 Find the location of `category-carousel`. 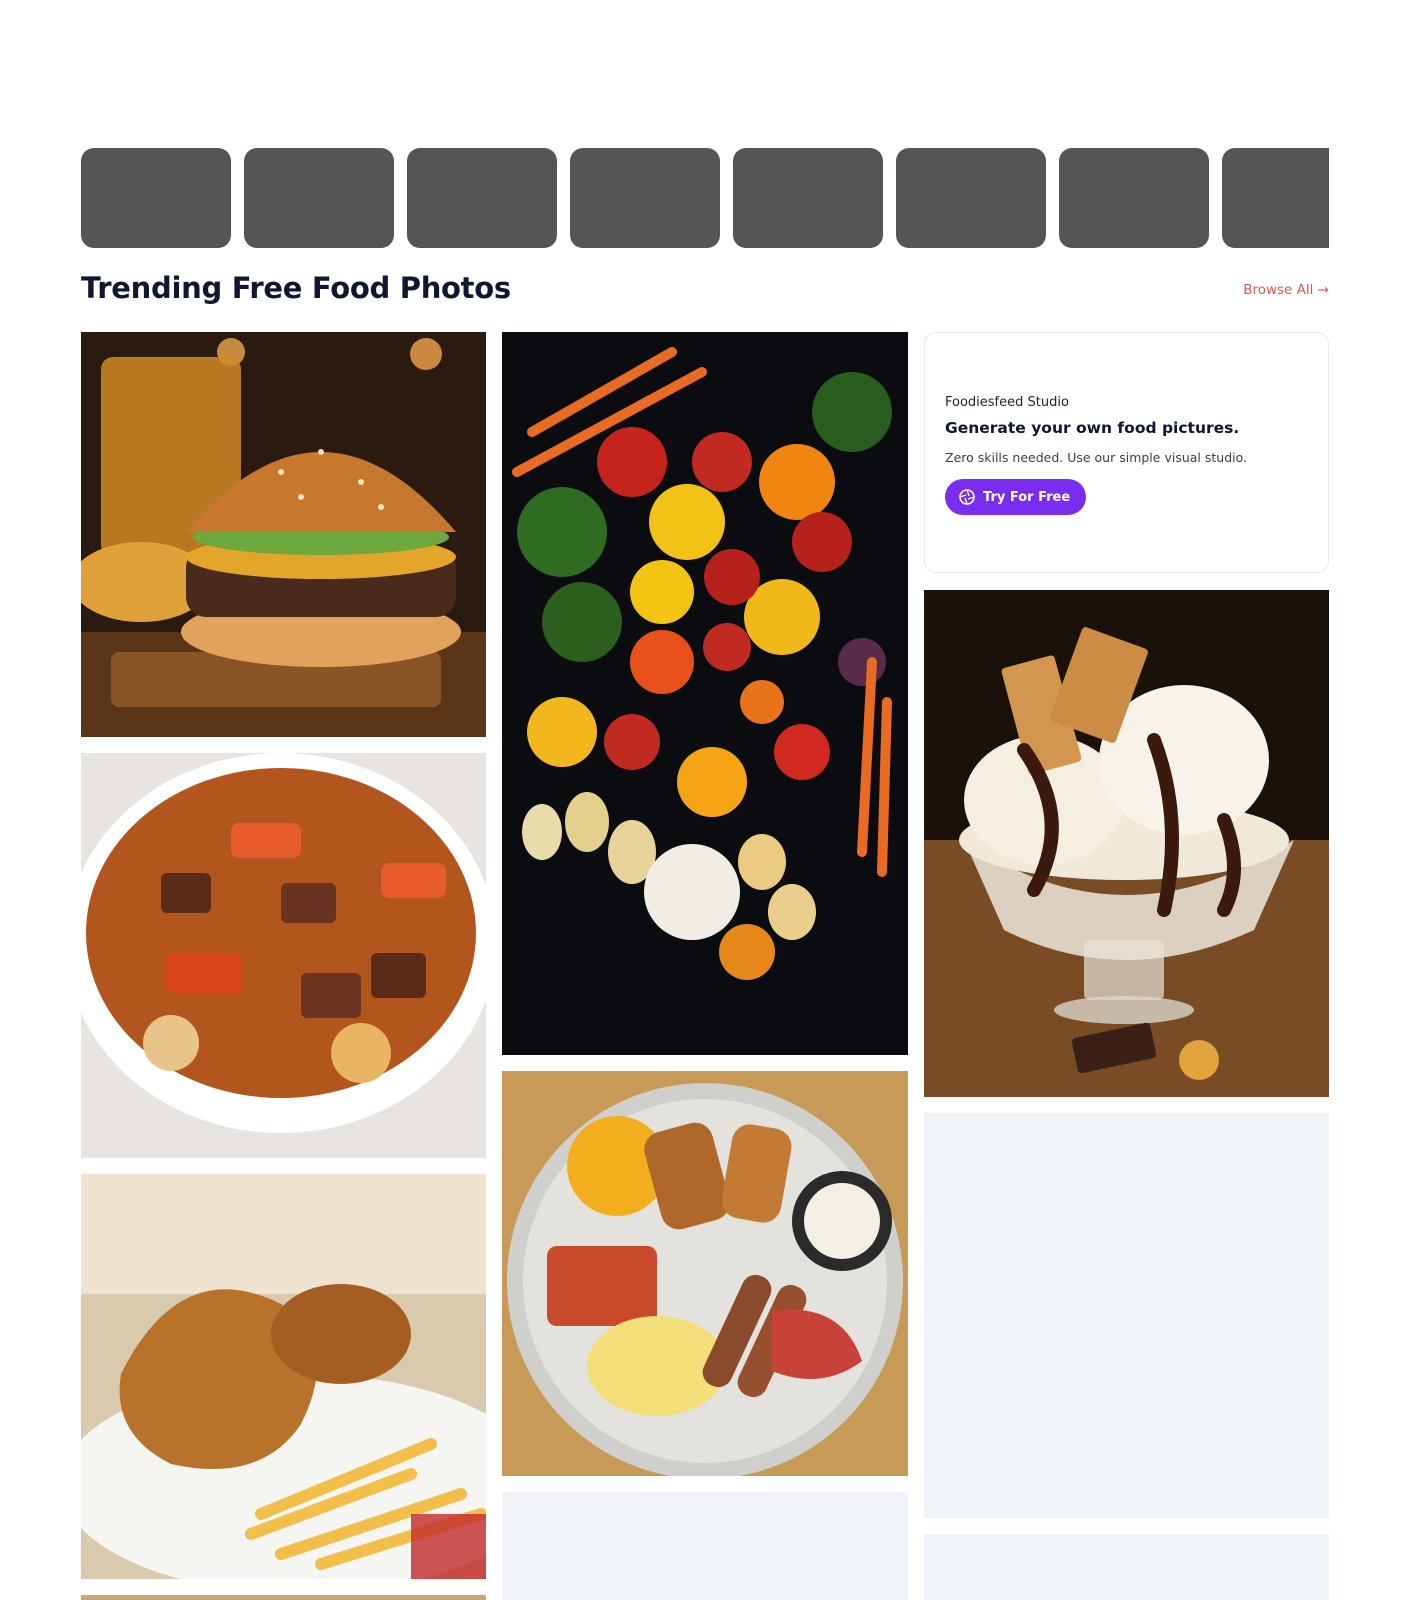

category-carousel is located at coordinates (705, 198).